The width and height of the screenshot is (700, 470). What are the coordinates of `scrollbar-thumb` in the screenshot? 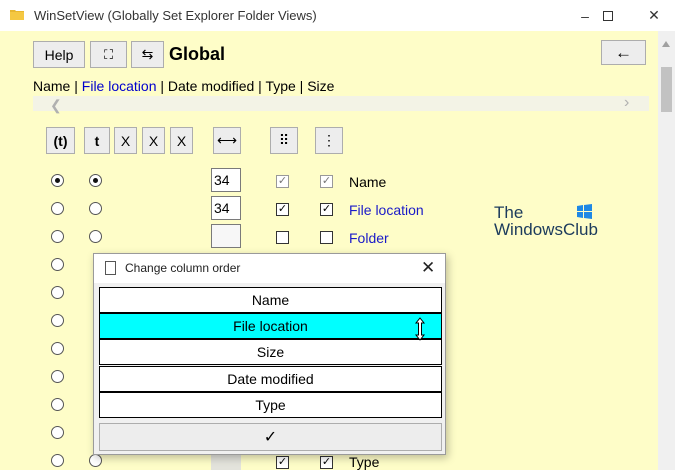 It's located at (666, 89).